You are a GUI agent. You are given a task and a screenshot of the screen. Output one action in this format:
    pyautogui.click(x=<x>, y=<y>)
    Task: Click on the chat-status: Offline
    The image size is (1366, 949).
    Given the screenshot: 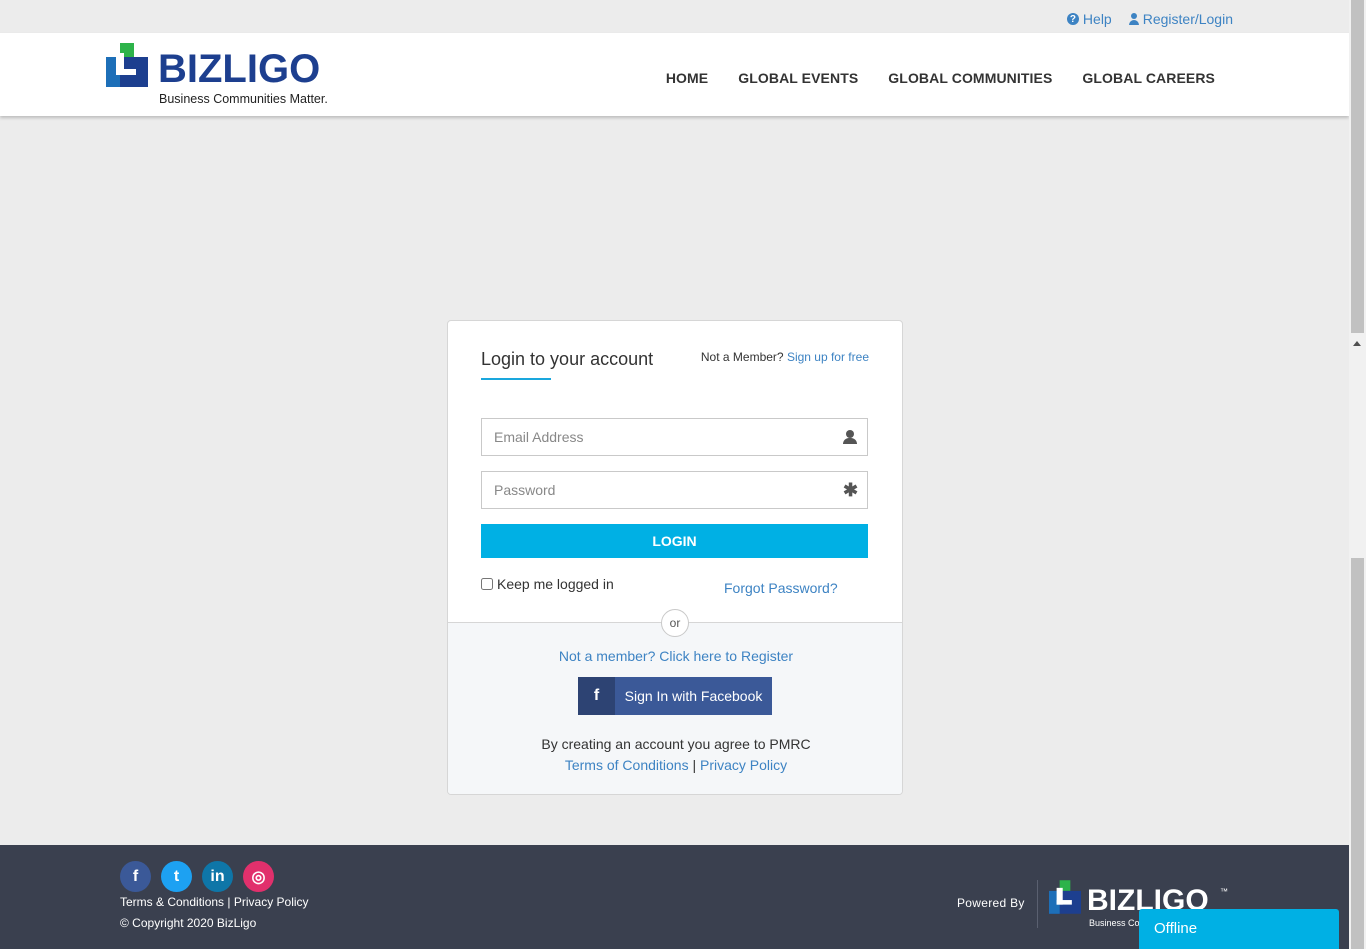 What is the action you would take?
    pyautogui.click(x=1176, y=928)
    